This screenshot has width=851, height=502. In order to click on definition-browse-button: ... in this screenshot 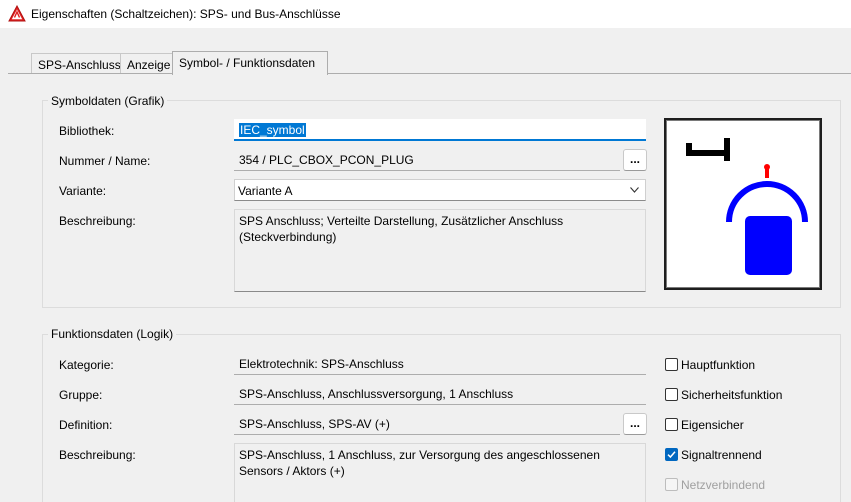, I will do `click(635, 424)`.